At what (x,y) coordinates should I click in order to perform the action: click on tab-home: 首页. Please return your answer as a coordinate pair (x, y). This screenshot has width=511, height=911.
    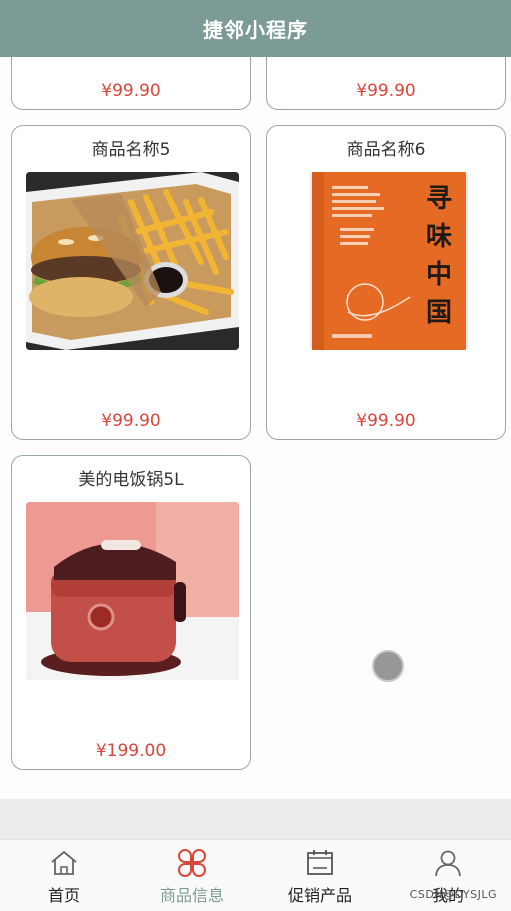
    Looking at the image, I should click on (64, 875).